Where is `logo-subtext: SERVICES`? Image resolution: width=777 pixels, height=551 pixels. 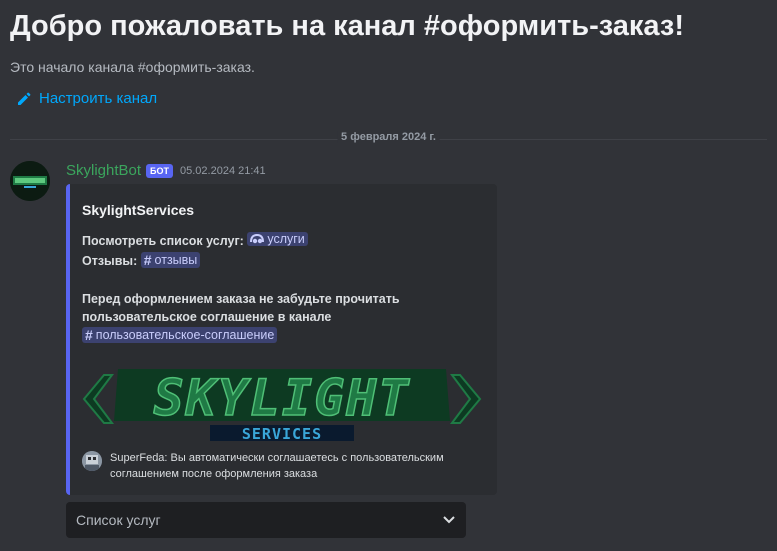 logo-subtext: SERVICES is located at coordinates (282, 434).